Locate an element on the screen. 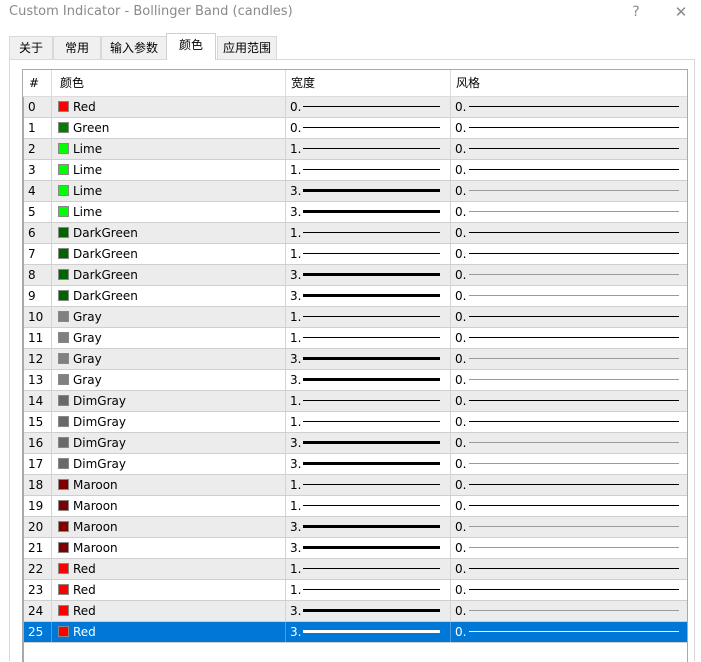  table-row: 1 Green 0. 0. is located at coordinates (355, 128).